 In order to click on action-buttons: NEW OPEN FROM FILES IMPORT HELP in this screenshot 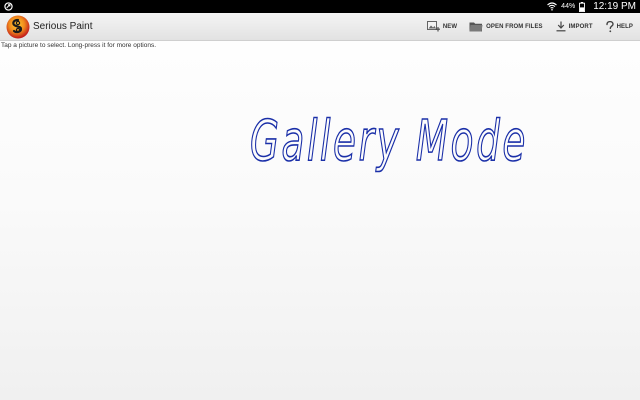, I will do `click(531, 26)`.